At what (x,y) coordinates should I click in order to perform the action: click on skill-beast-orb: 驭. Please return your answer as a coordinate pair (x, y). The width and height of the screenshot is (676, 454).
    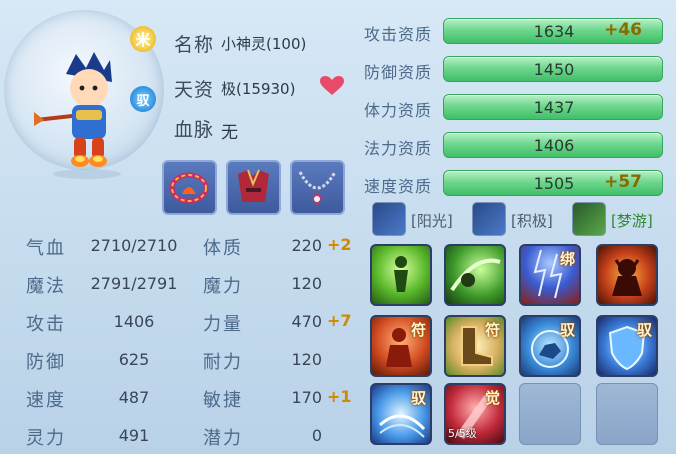
    Looking at the image, I should click on (550, 346).